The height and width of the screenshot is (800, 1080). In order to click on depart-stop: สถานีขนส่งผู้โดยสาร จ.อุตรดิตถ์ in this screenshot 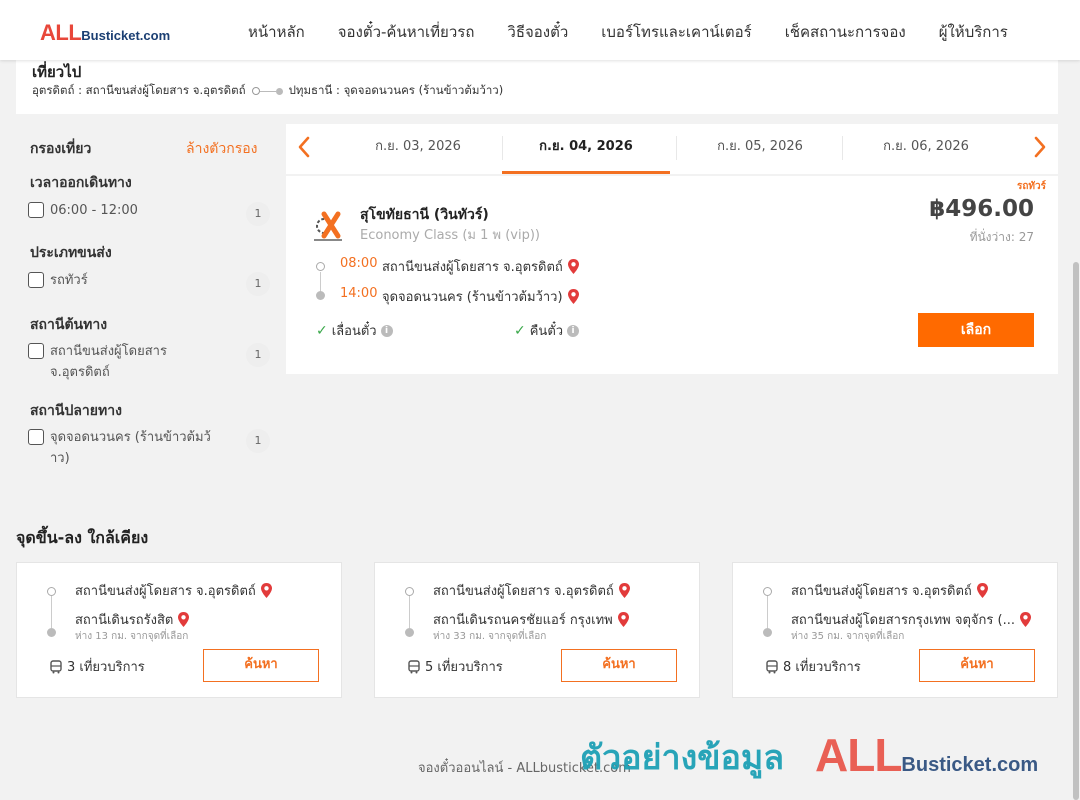, I will do `click(481, 266)`.